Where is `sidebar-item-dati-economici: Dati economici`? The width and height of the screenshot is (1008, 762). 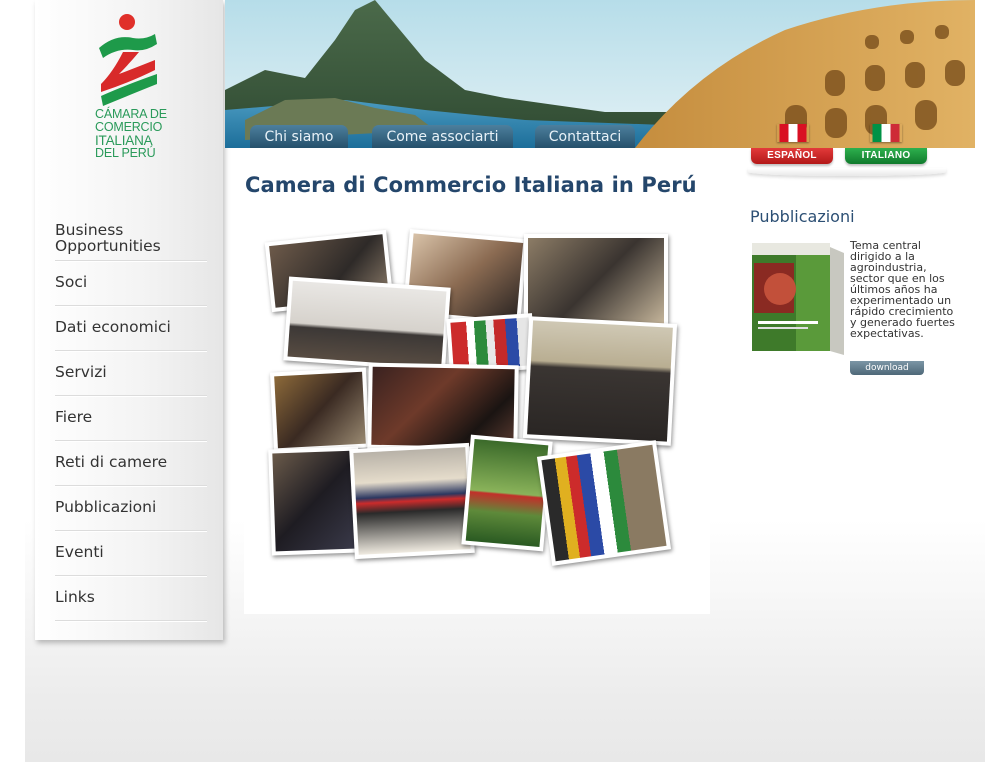
sidebar-item-dati-economici: Dati economici is located at coordinates (131, 328).